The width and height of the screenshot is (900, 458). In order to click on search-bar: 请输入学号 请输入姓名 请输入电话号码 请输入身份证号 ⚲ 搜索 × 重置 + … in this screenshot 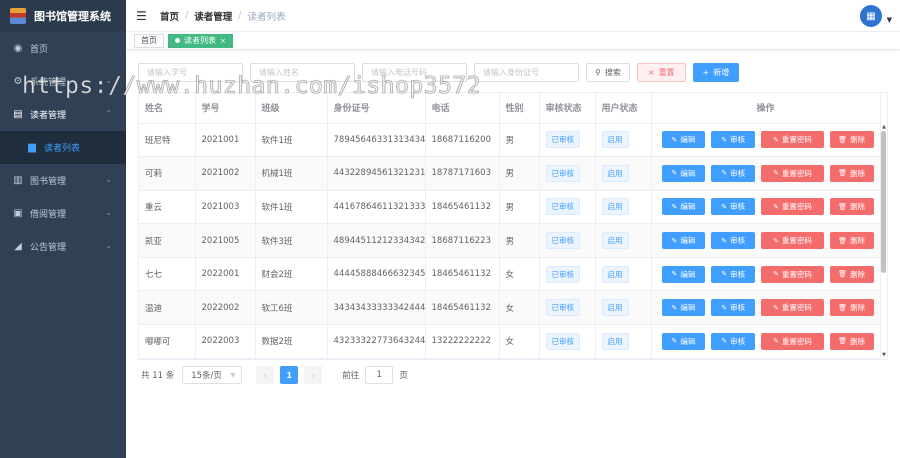, I will do `click(439, 72)`.